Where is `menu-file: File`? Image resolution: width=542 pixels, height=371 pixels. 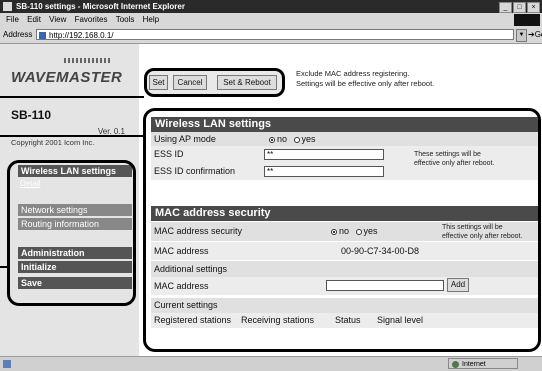
menu-file: File is located at coordinates (12, 20).